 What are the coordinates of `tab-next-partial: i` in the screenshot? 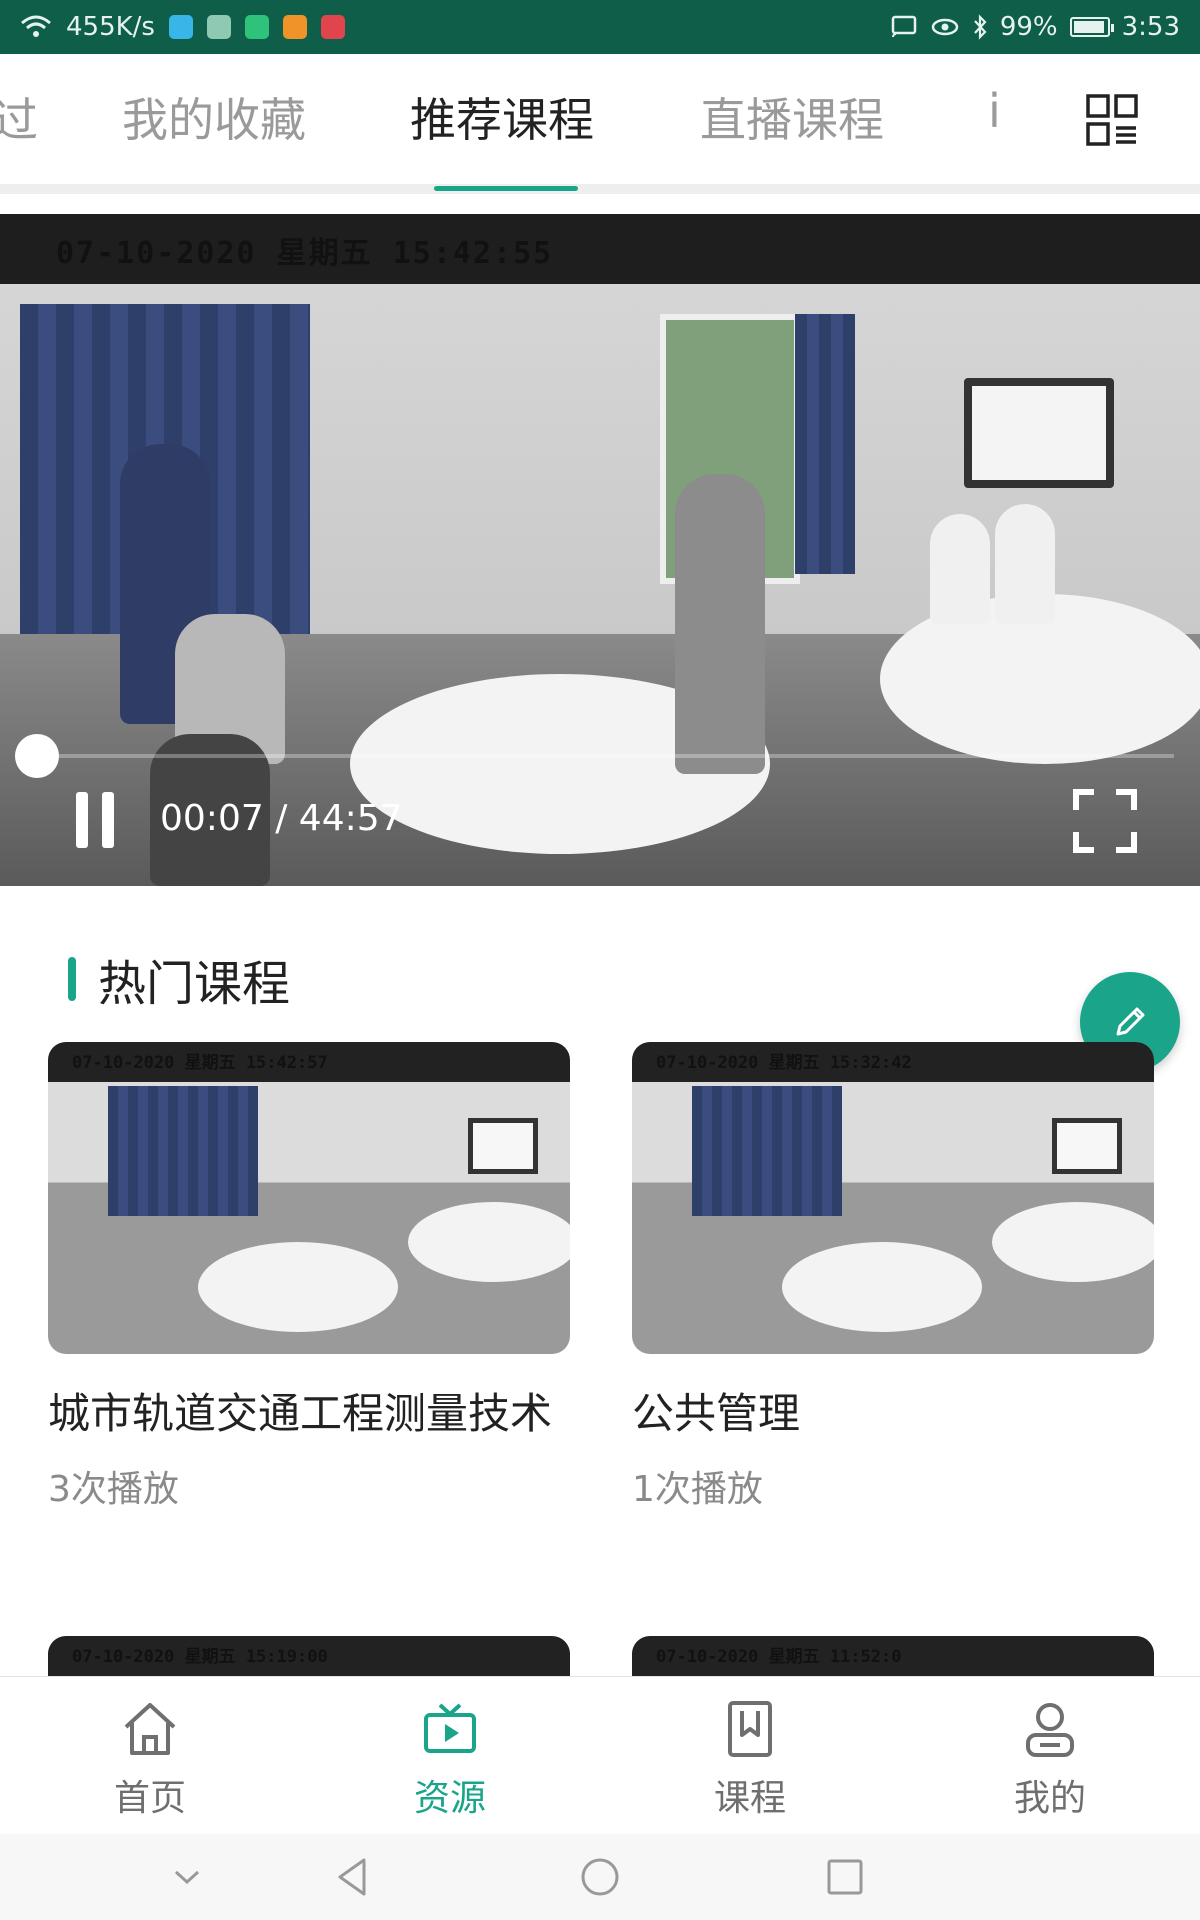 It's located at (994, 111).